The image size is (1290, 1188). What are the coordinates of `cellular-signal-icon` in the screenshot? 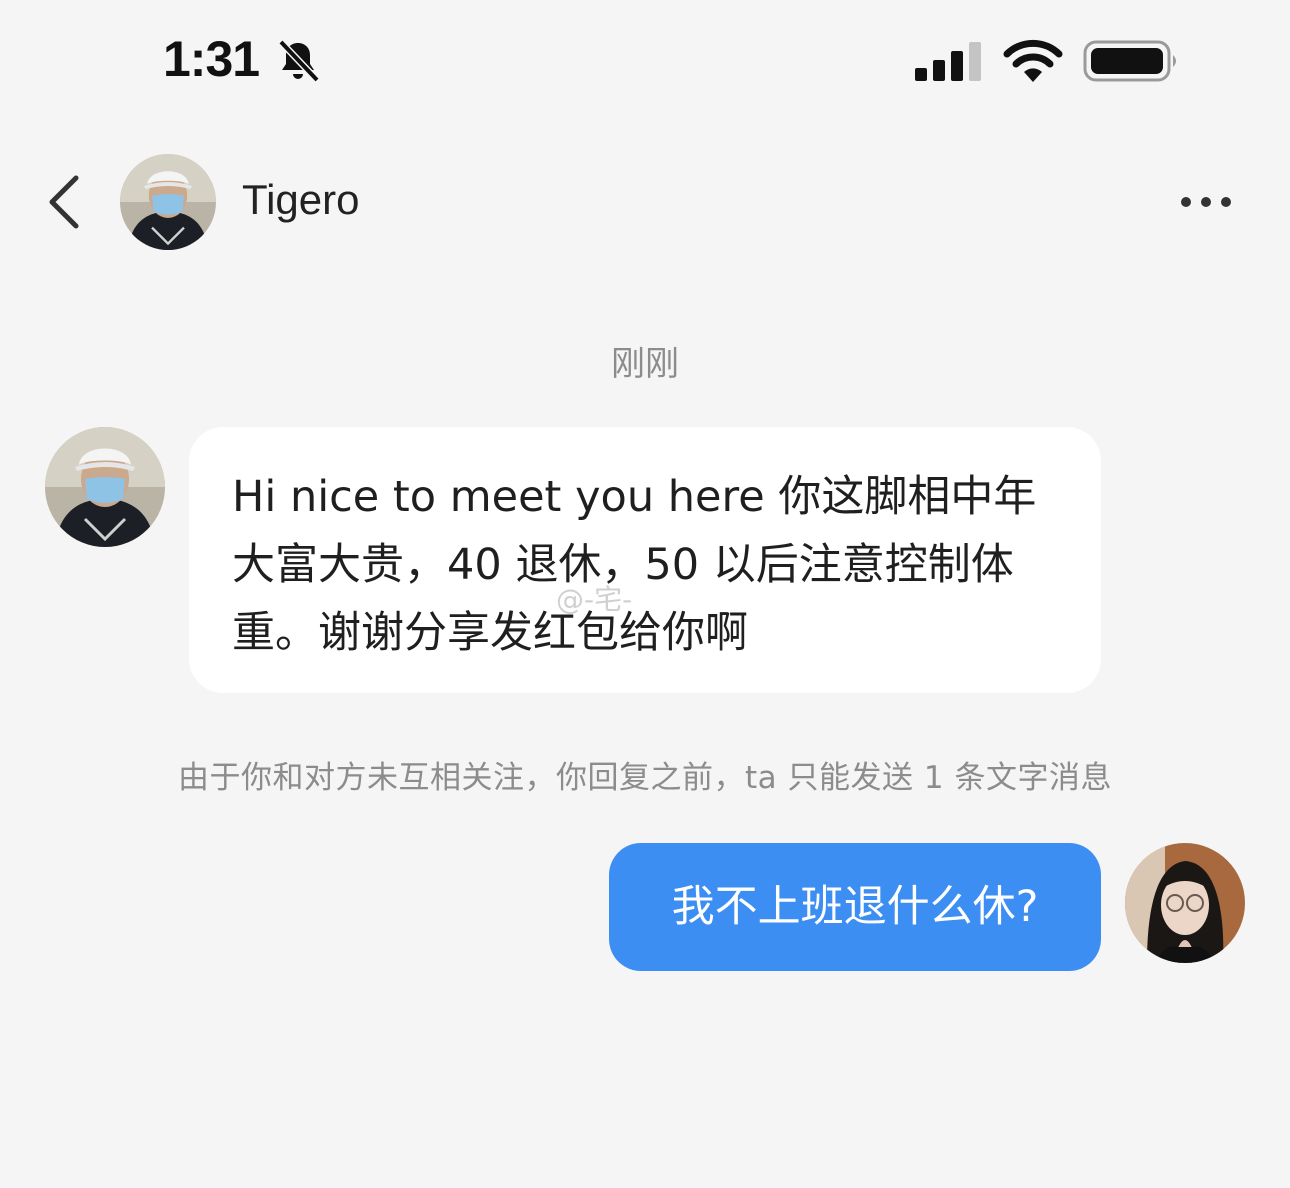 It's located at (948, 61).